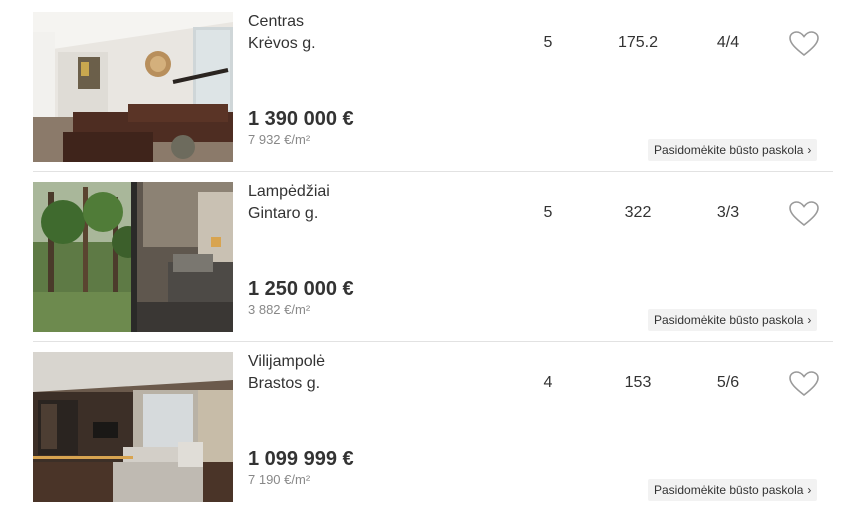 The height and width of the screenshot is (505, 861). I want to click on listing-price: 1 250 000 €, so click(301, 289).